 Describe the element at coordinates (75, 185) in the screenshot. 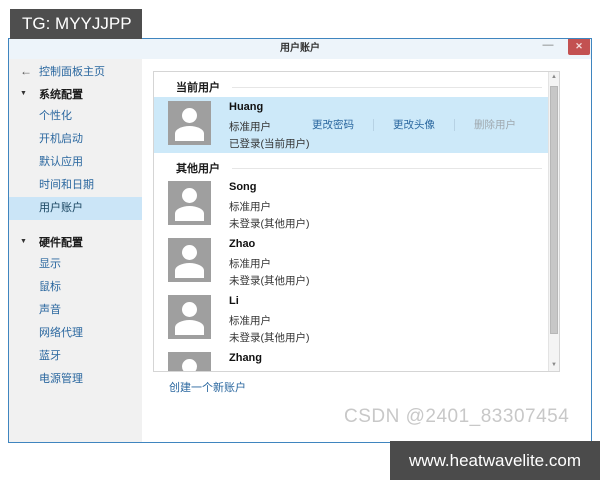

I see `sidebar-item-date-time: 时间和日期` at that location.